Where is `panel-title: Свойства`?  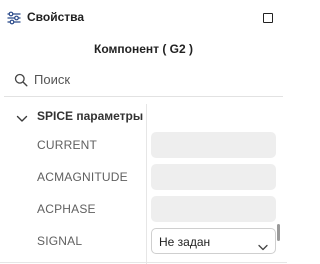 panel-title: Свойства is located at coordinates (56, 17).